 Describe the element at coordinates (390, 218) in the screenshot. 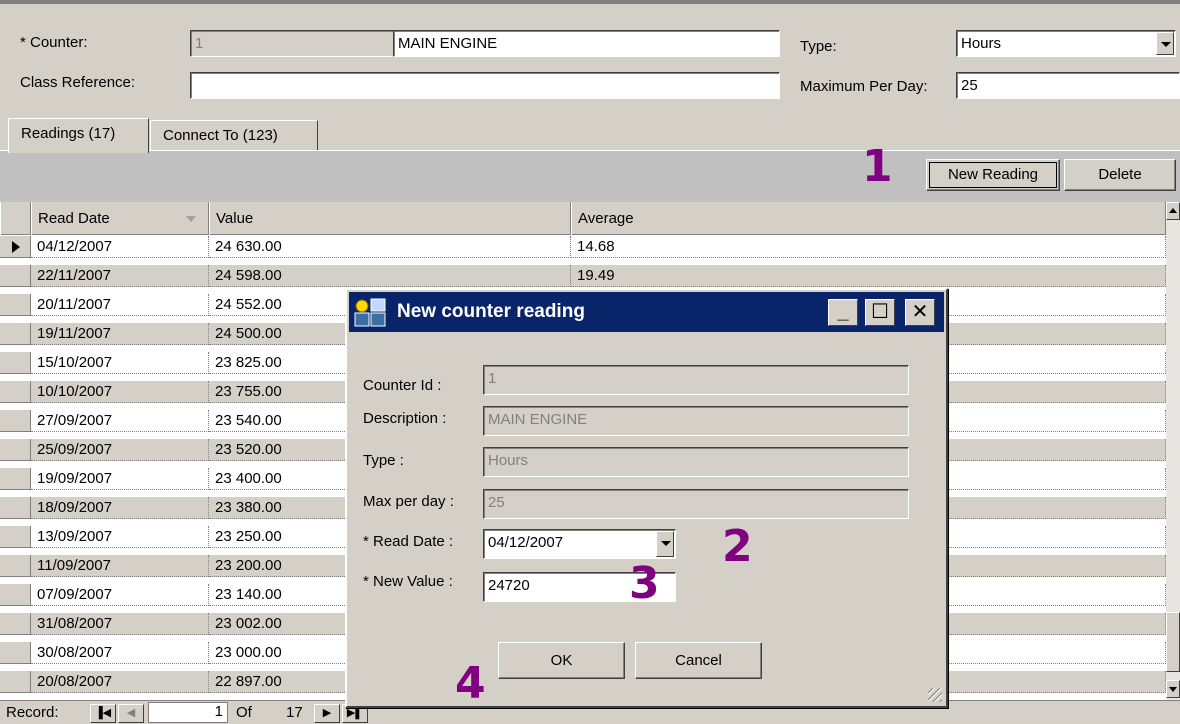

I see `column-value: Value` at that location.